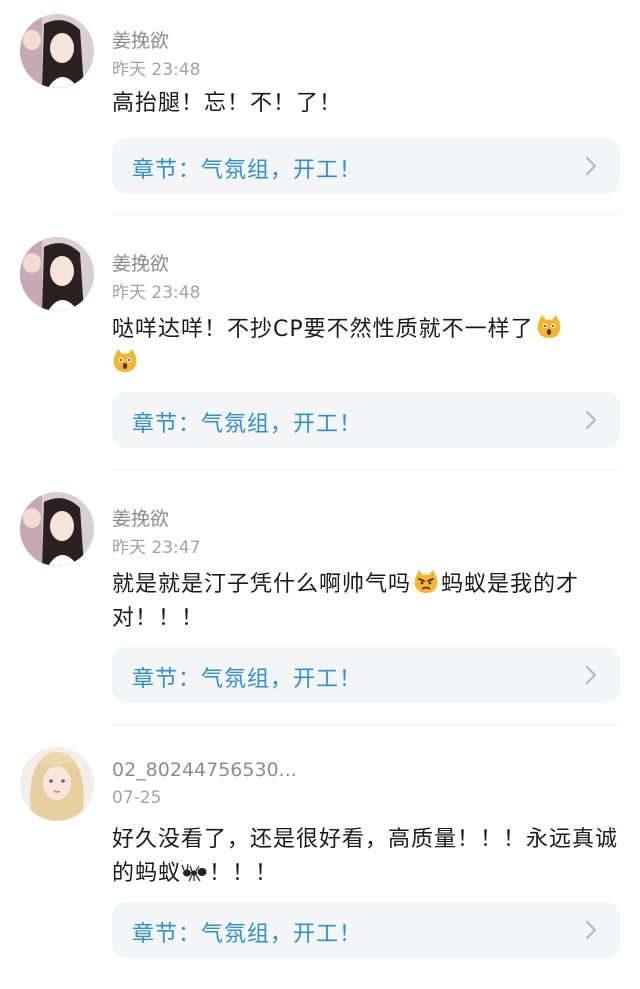 The image size is (640, 989). I want to click on comment-text: 好久没看了，还是很好看，高质量！！！永远真诚的蚂蚁！！！, so click(367, 857).